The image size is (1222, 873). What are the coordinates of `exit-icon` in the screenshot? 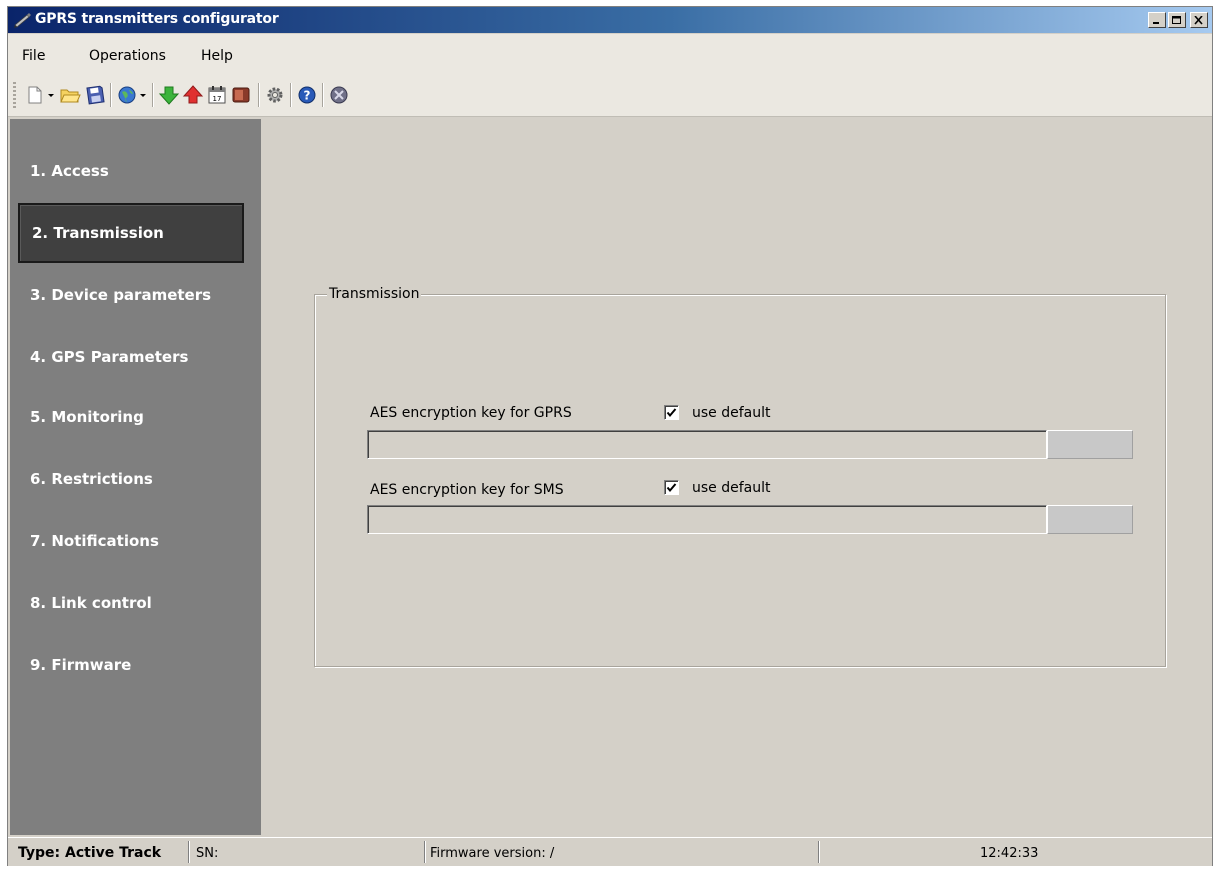 It's located at (339, 95).